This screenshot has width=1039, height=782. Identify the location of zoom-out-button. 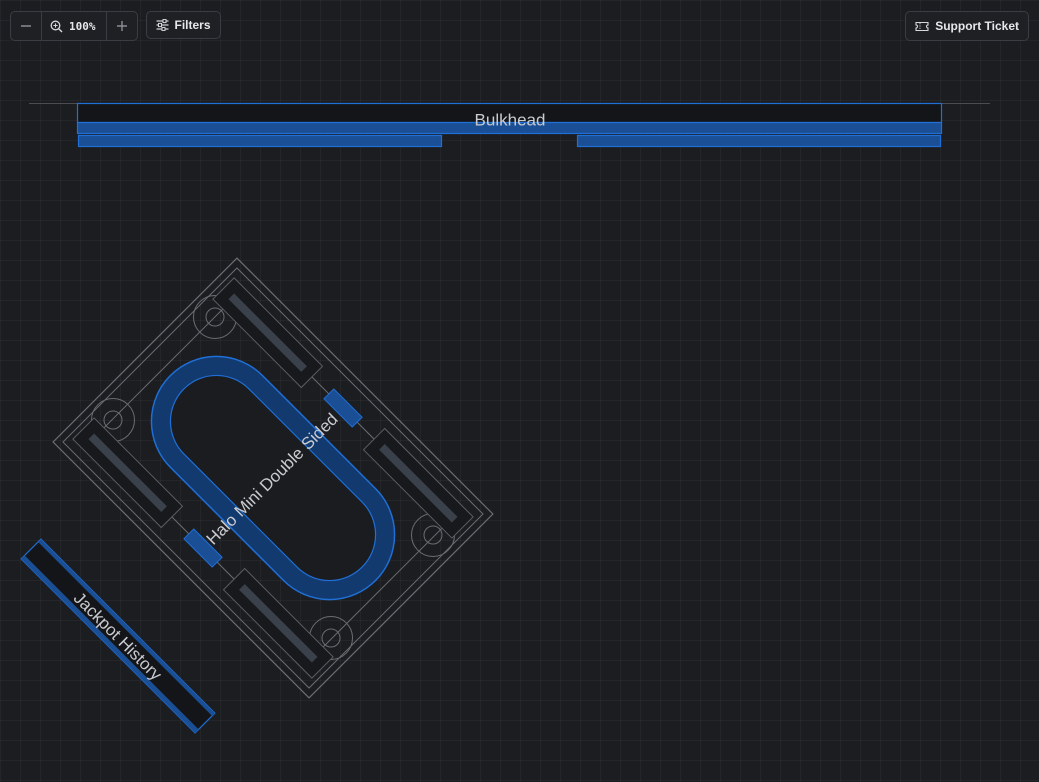
(26, 26).